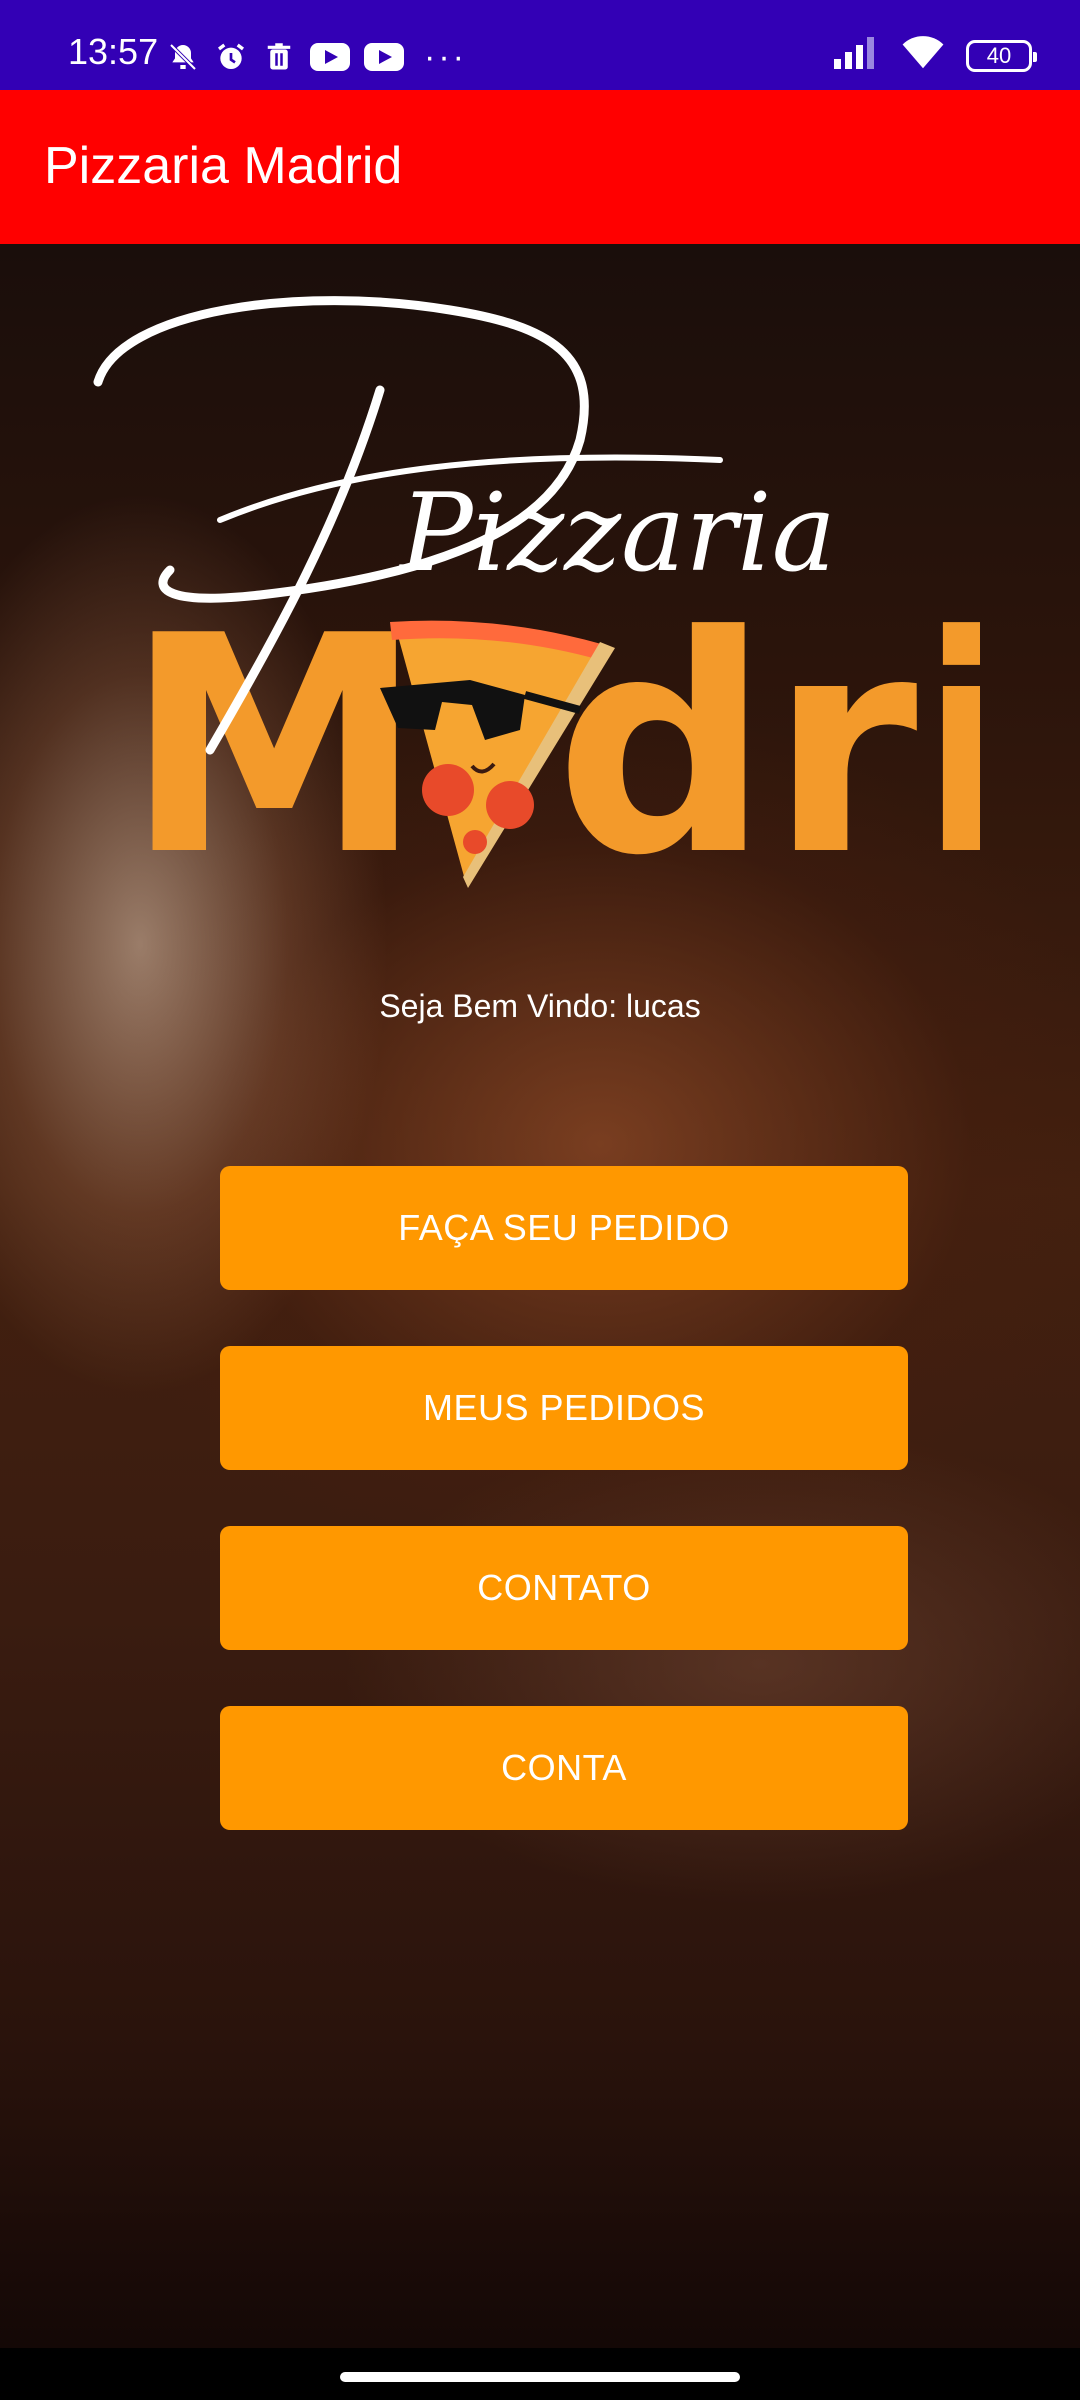 The height and width of the screenshot is (2400, 1080). What do you see at coordinates (999, 55) in the screenshot?
I see `battery-level: 40` at bounding box center [999, 55].